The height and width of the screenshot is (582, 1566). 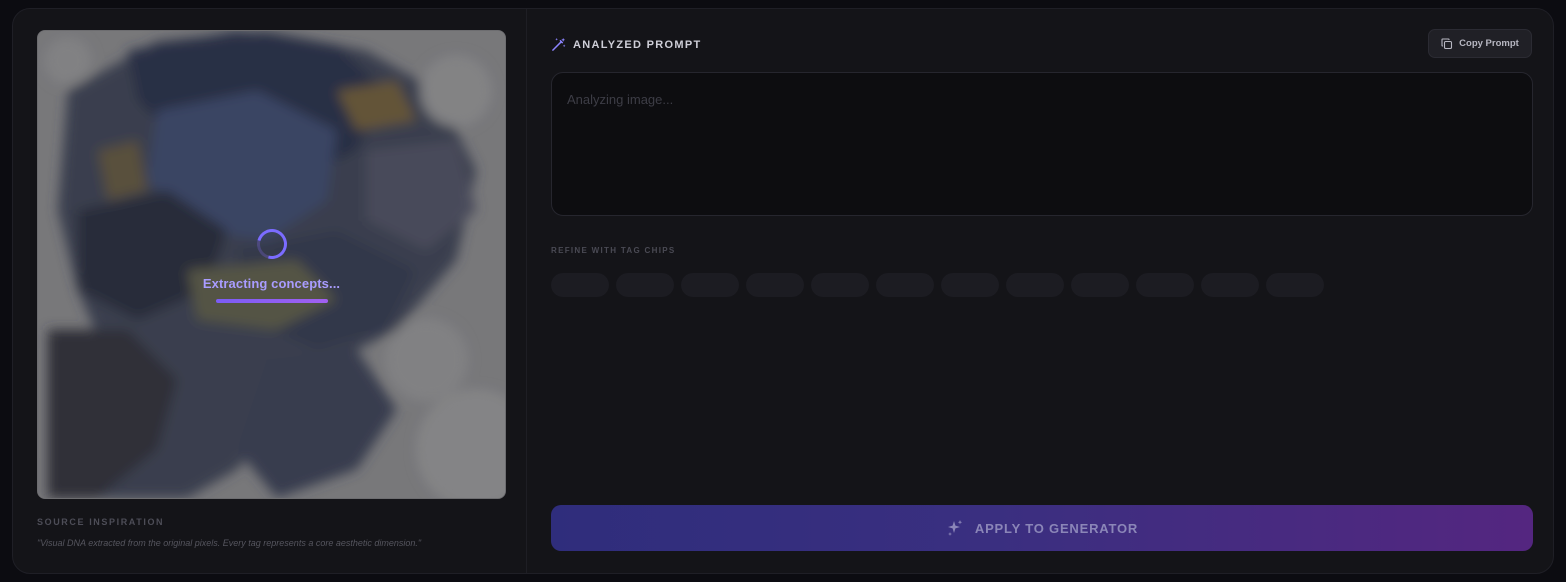 I want to click on spinner-icon, so click(x=271, y=244).